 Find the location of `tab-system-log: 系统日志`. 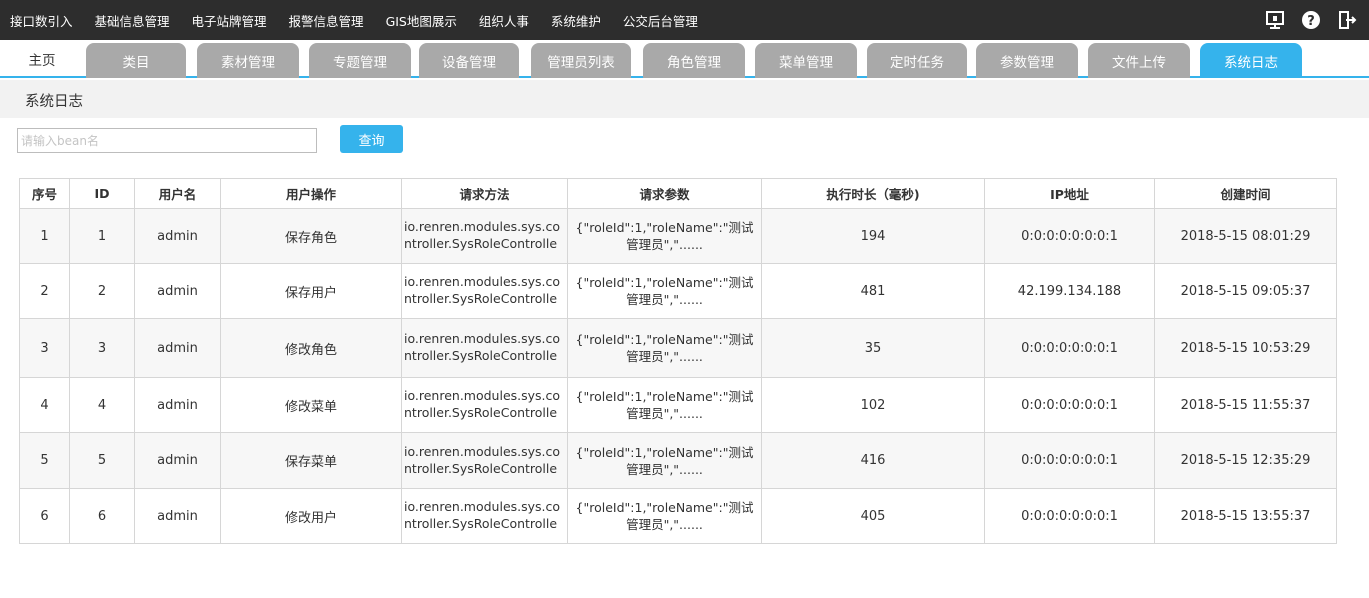

tab-system-log: 系统日志 is located at coordinates (1251, 60).